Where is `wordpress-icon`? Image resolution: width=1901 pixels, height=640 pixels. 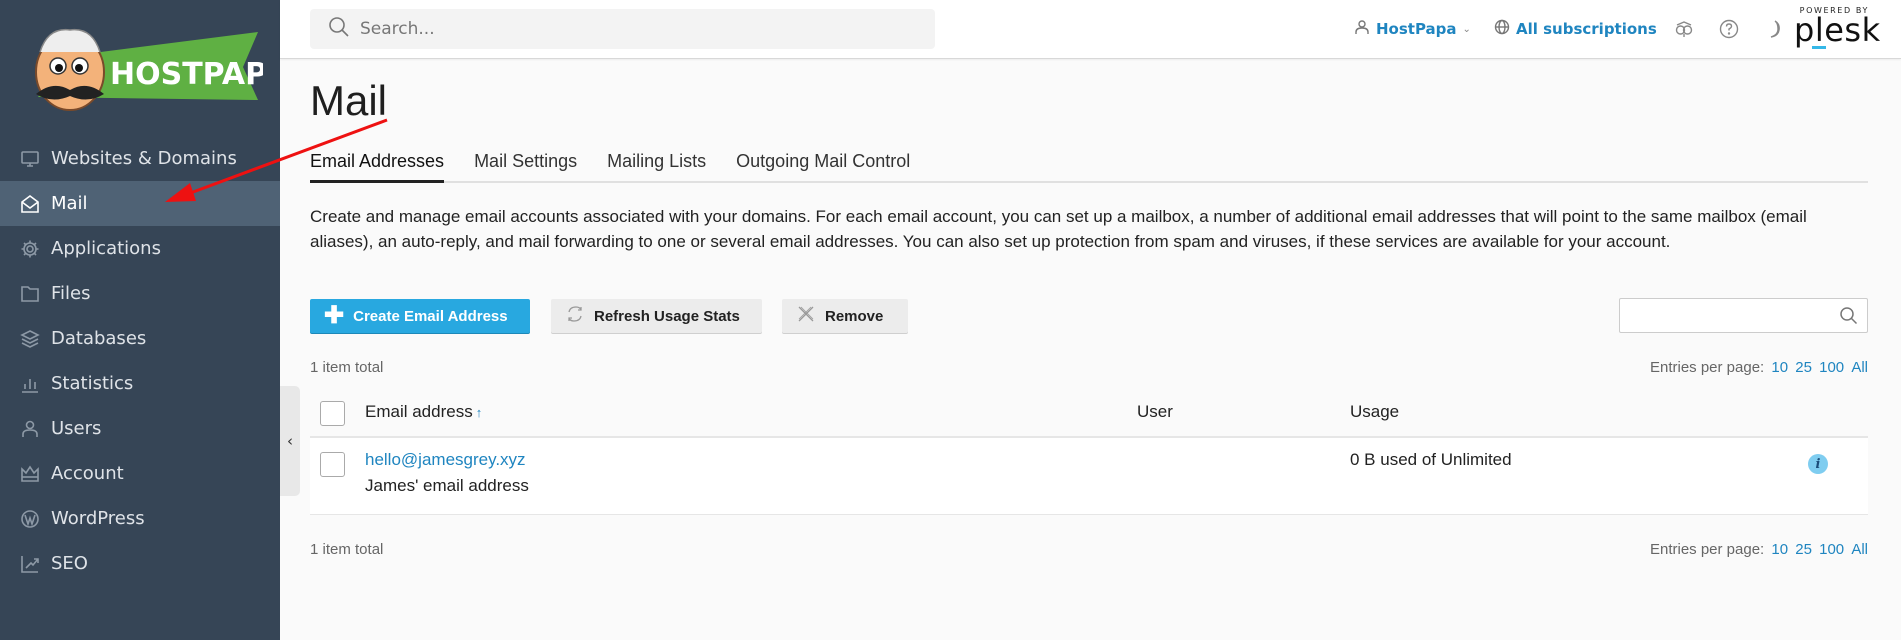
wordpress-icon is located at coordinates (30, 519).